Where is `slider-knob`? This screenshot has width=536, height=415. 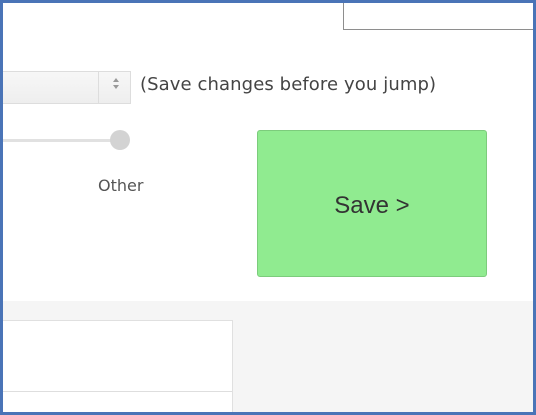
slider-knob is located at coordinates (120, 140).